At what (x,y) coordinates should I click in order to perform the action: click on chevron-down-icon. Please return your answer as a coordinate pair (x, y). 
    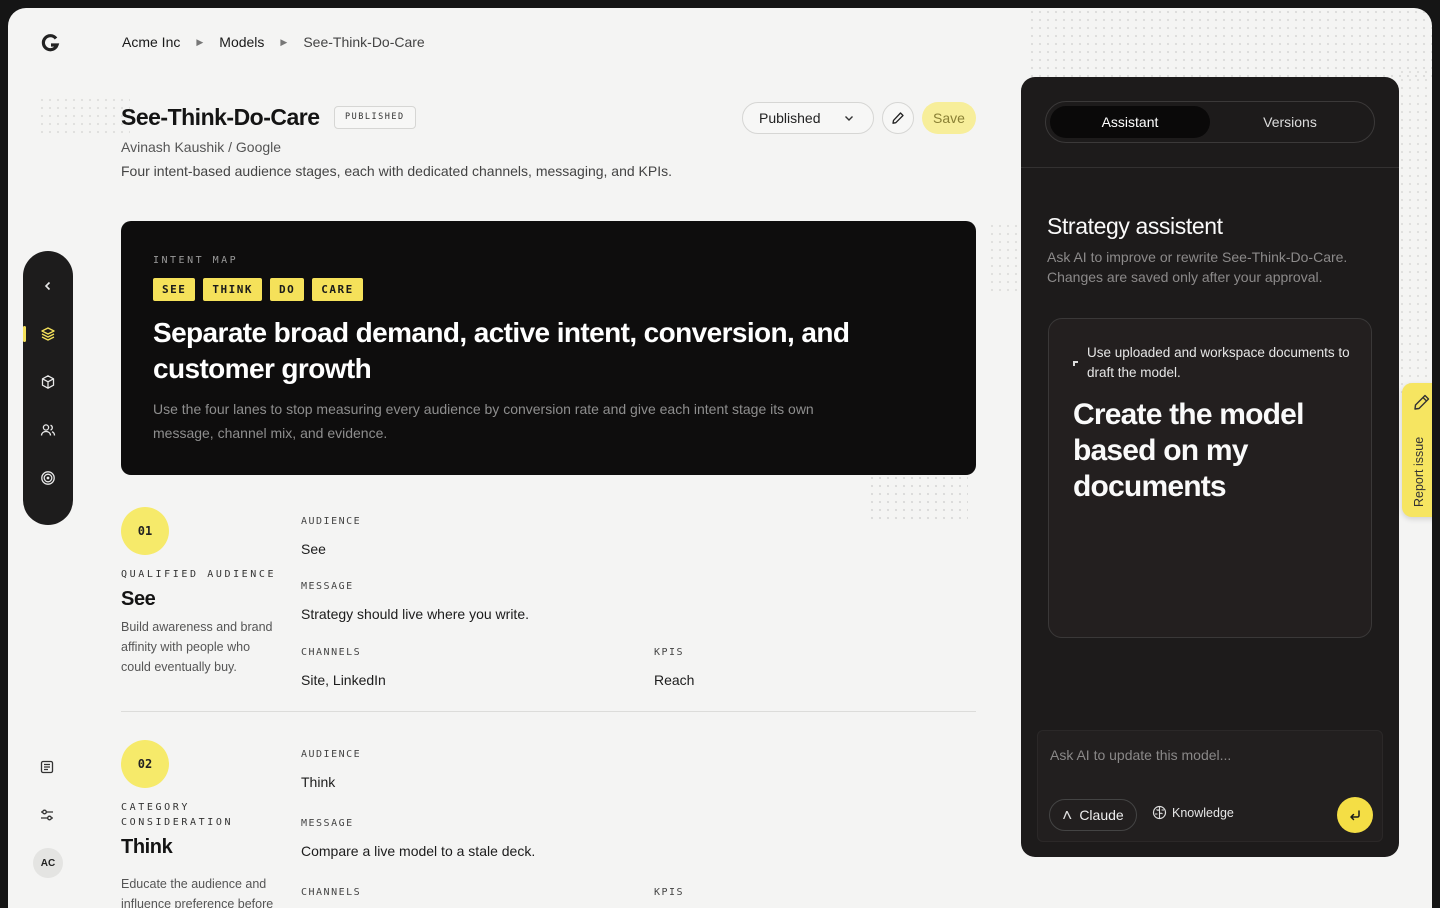
    Looking at the image, I should click on (849, 118).